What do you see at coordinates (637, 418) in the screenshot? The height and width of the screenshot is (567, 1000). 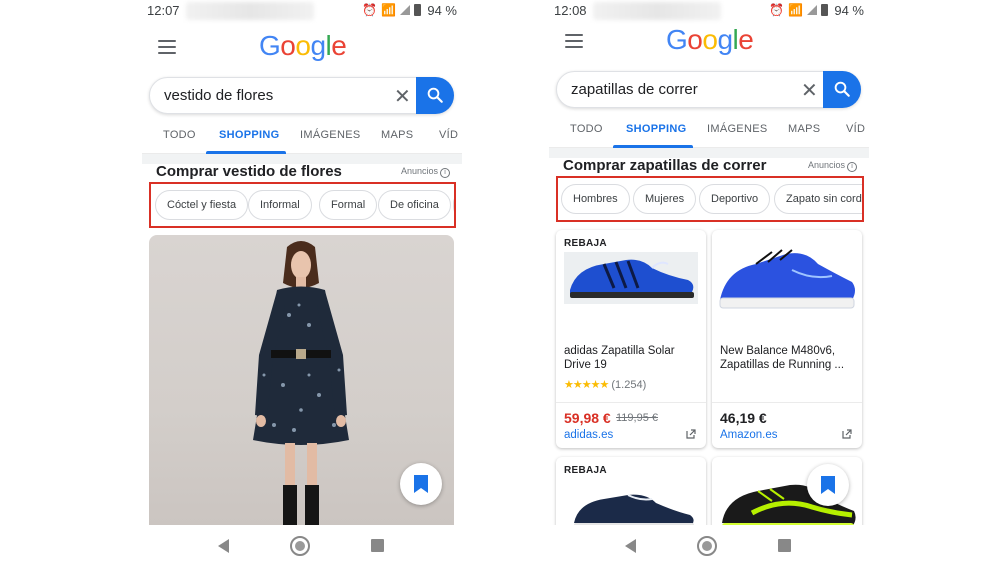 I see `original-price: 119,95 €` at bounding box center [637, 418].